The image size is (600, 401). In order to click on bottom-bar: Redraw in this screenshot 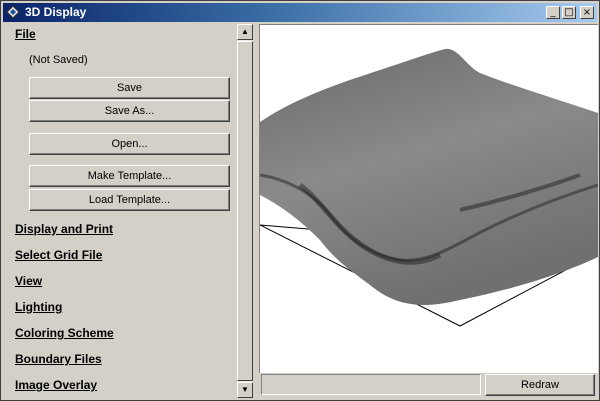, I will do `click(428, 385)`.